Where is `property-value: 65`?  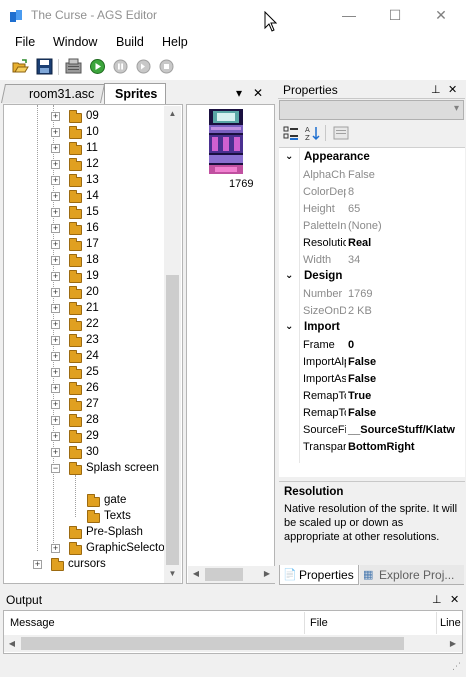
property-value: 65 is located at coordinates (354, 209).